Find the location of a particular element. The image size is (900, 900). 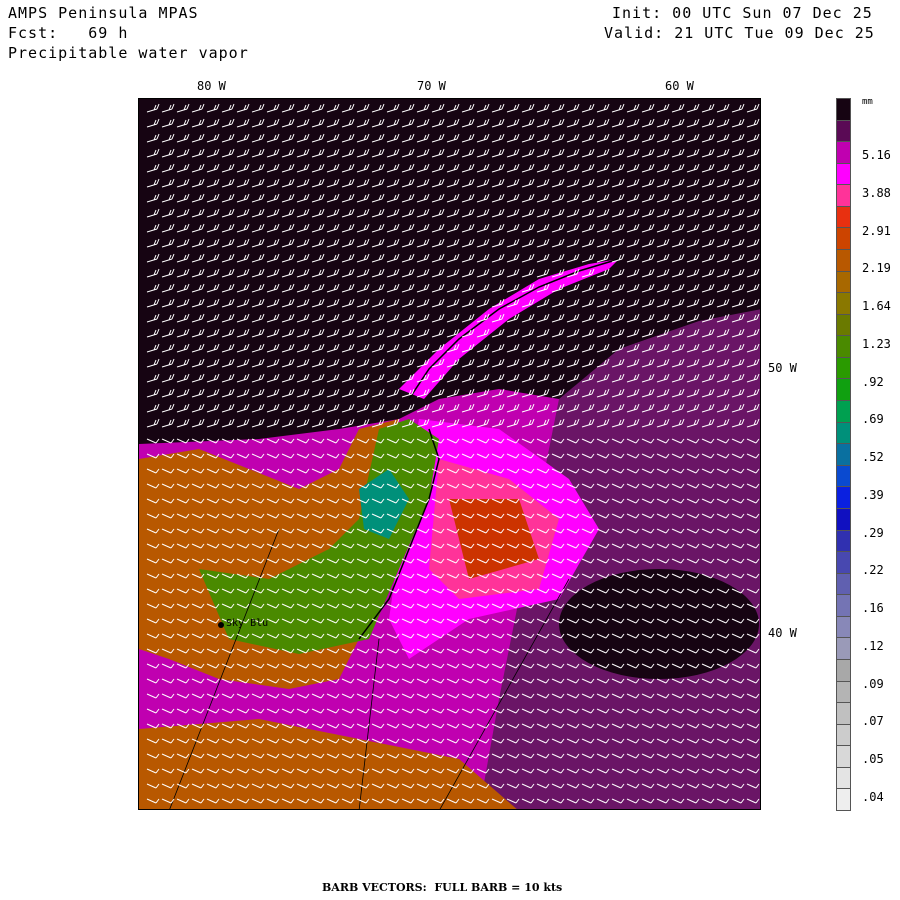

colorbar-label: .12 is located at coordinates (873, 645).